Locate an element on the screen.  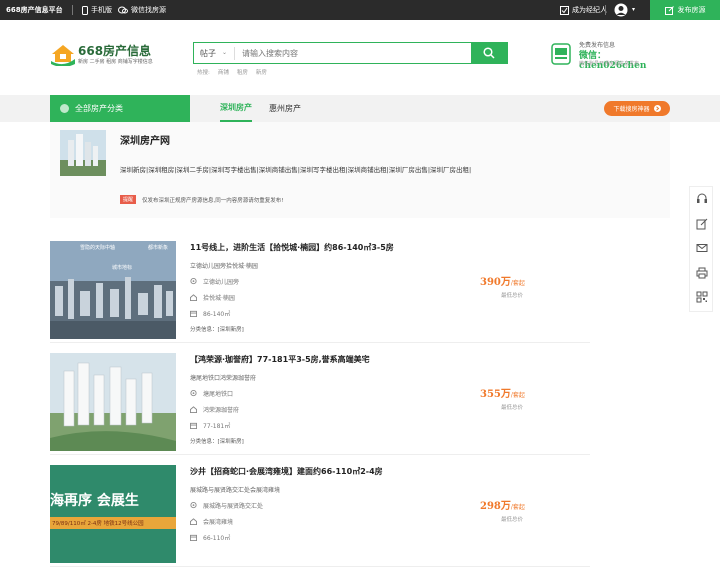
wechat-link: 微信找房源 is located at coordinates (142, 10).